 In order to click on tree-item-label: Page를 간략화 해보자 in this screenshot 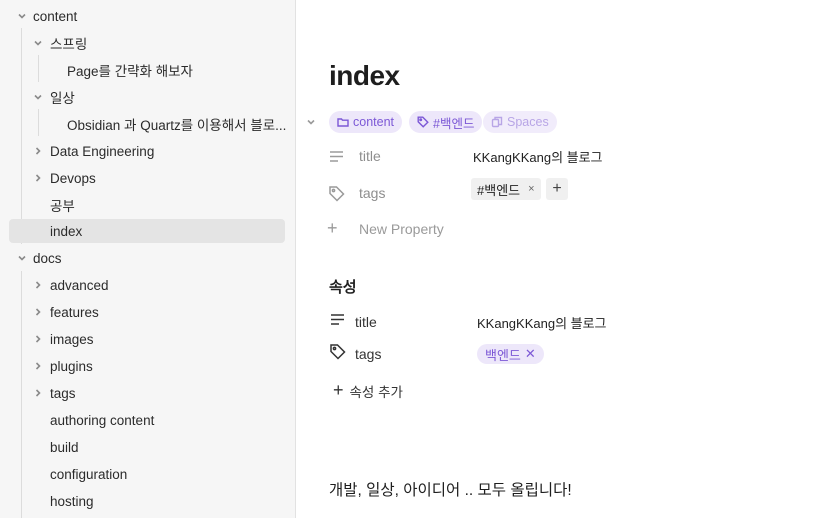, I will do `click(130, 71)`.